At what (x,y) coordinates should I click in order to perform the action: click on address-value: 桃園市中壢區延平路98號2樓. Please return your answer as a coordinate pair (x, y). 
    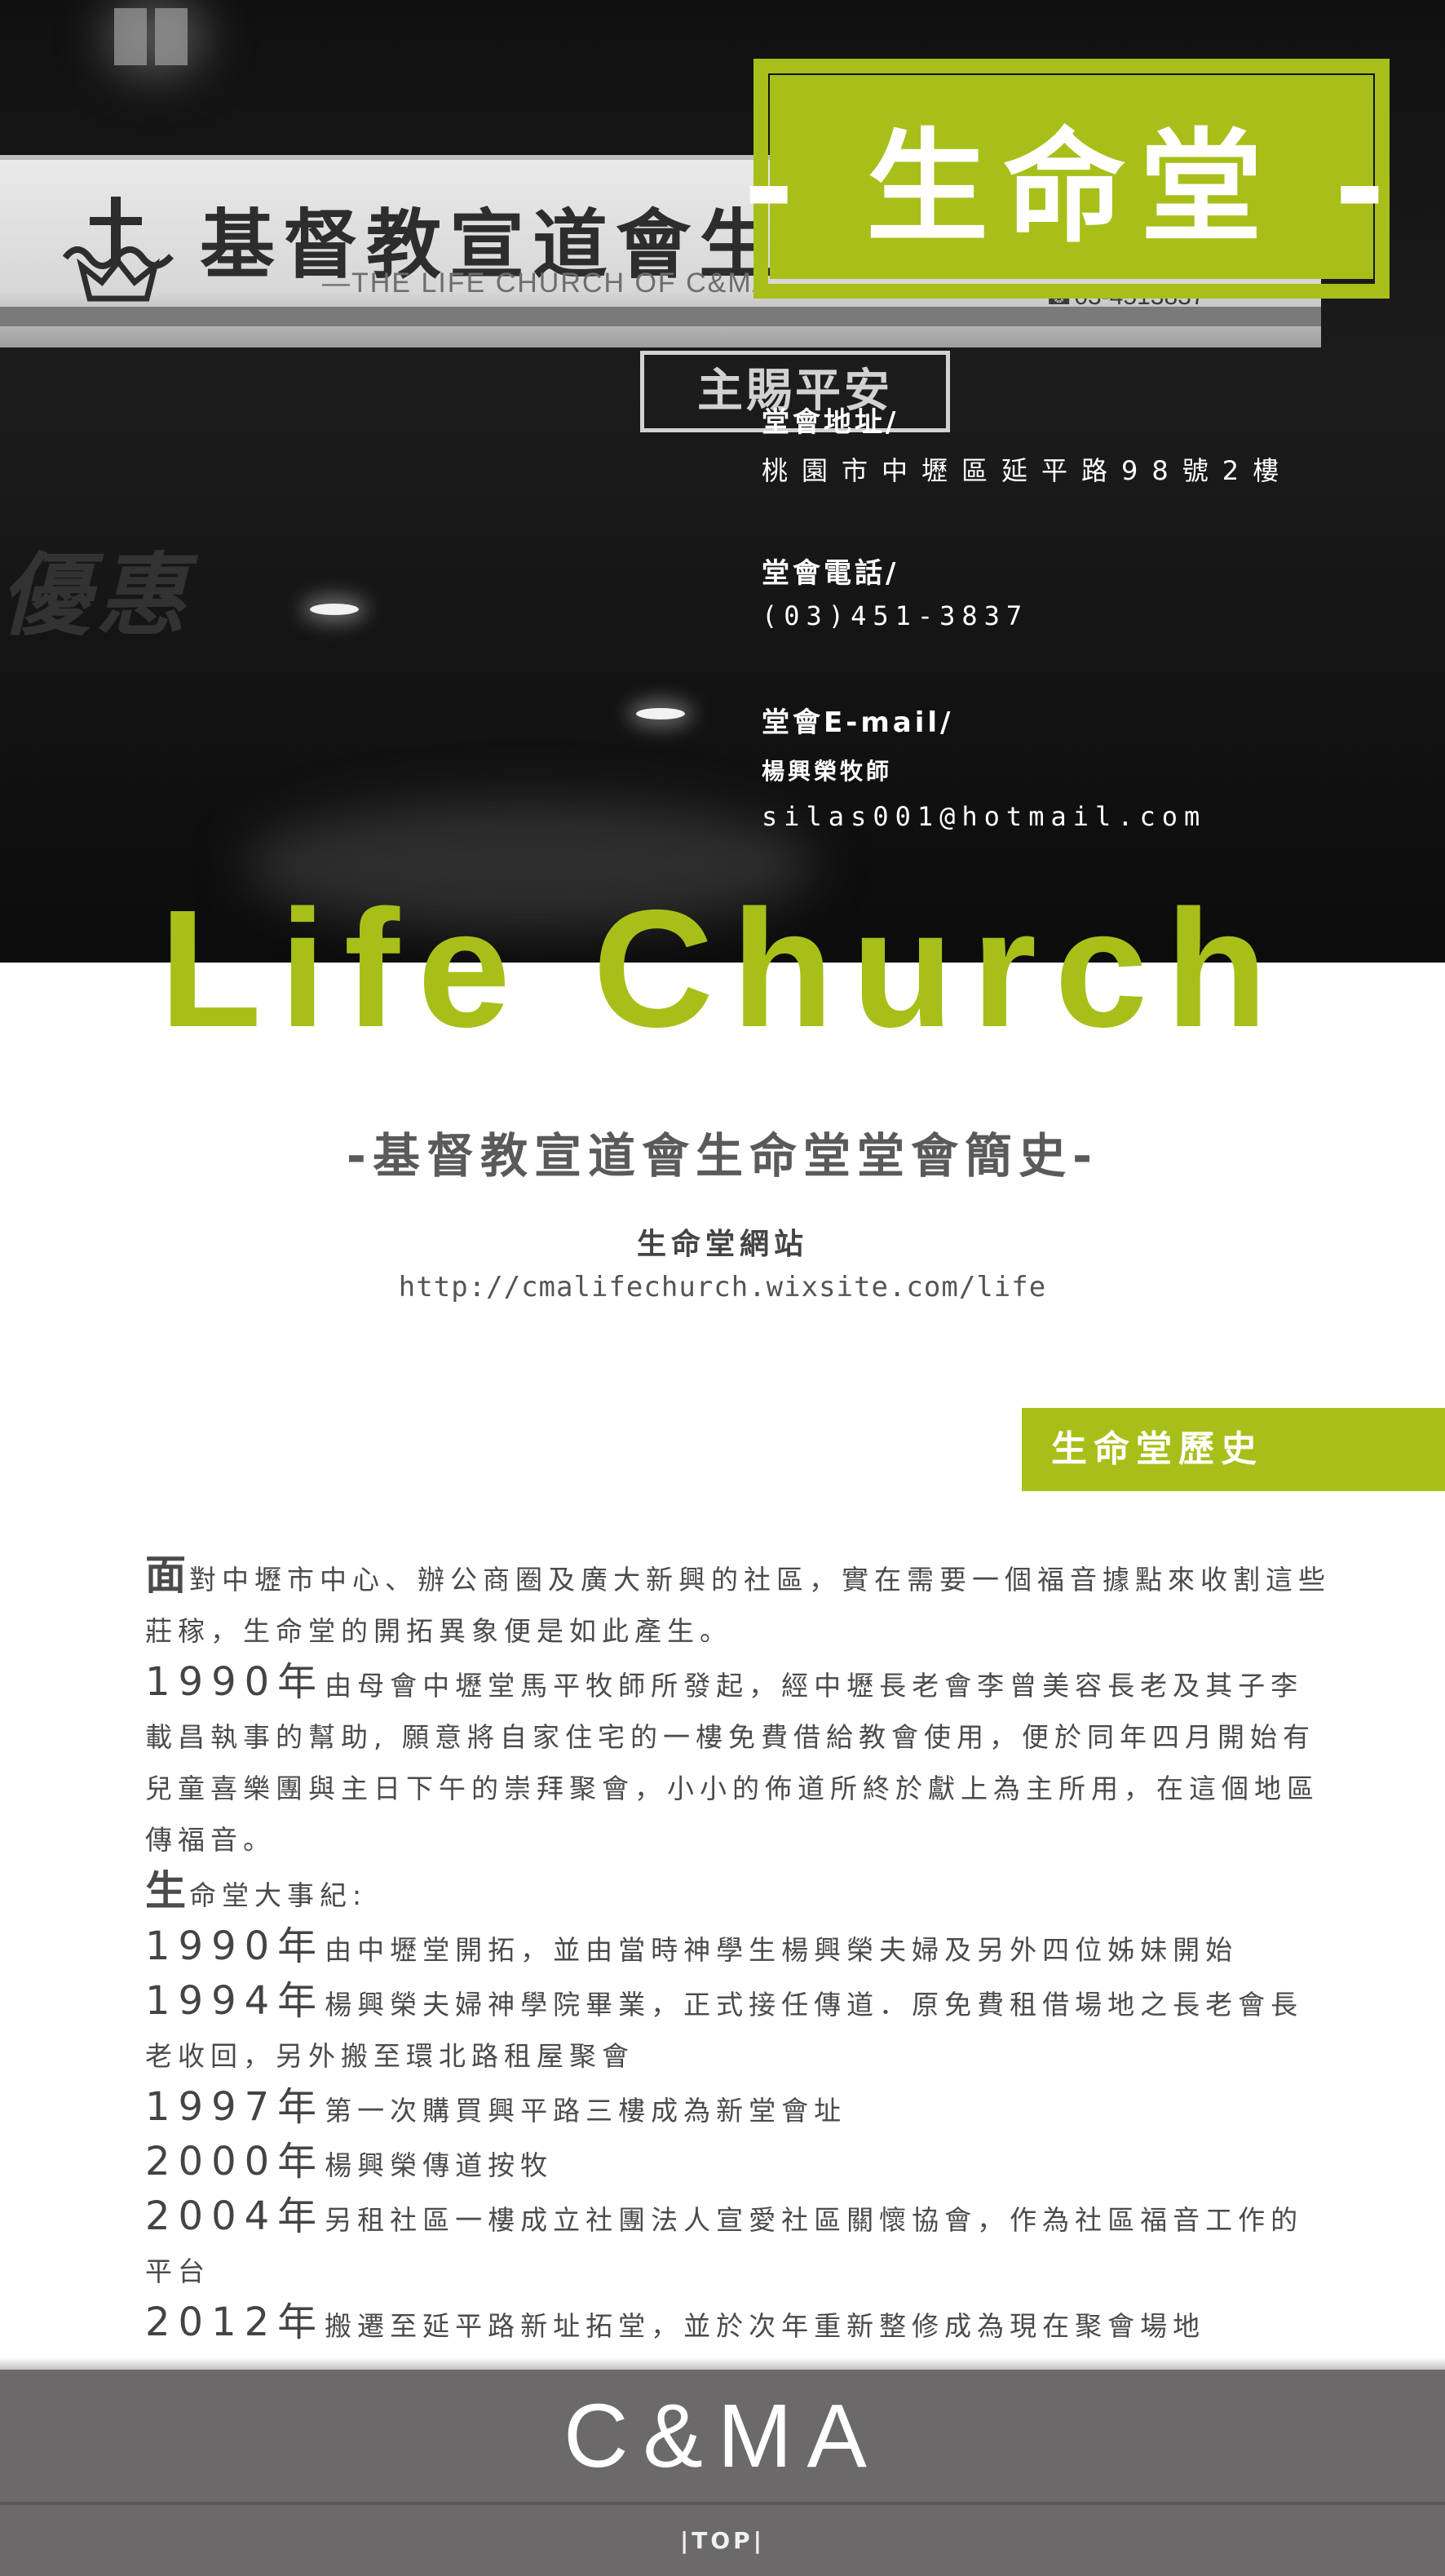
    Looking at the image, I should click on (1027, 470).